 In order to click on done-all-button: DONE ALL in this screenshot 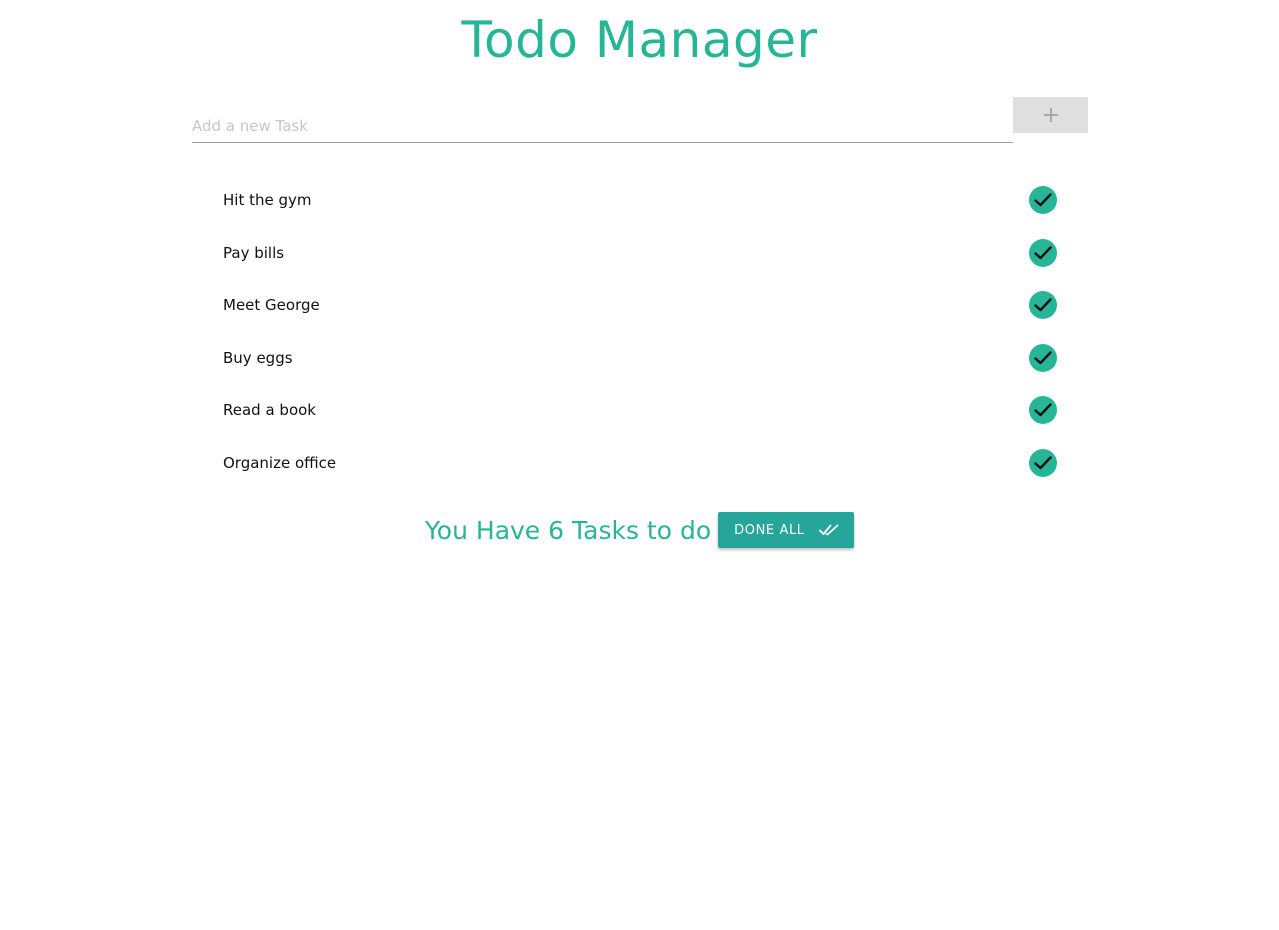, I will do `click(786, 530)`.